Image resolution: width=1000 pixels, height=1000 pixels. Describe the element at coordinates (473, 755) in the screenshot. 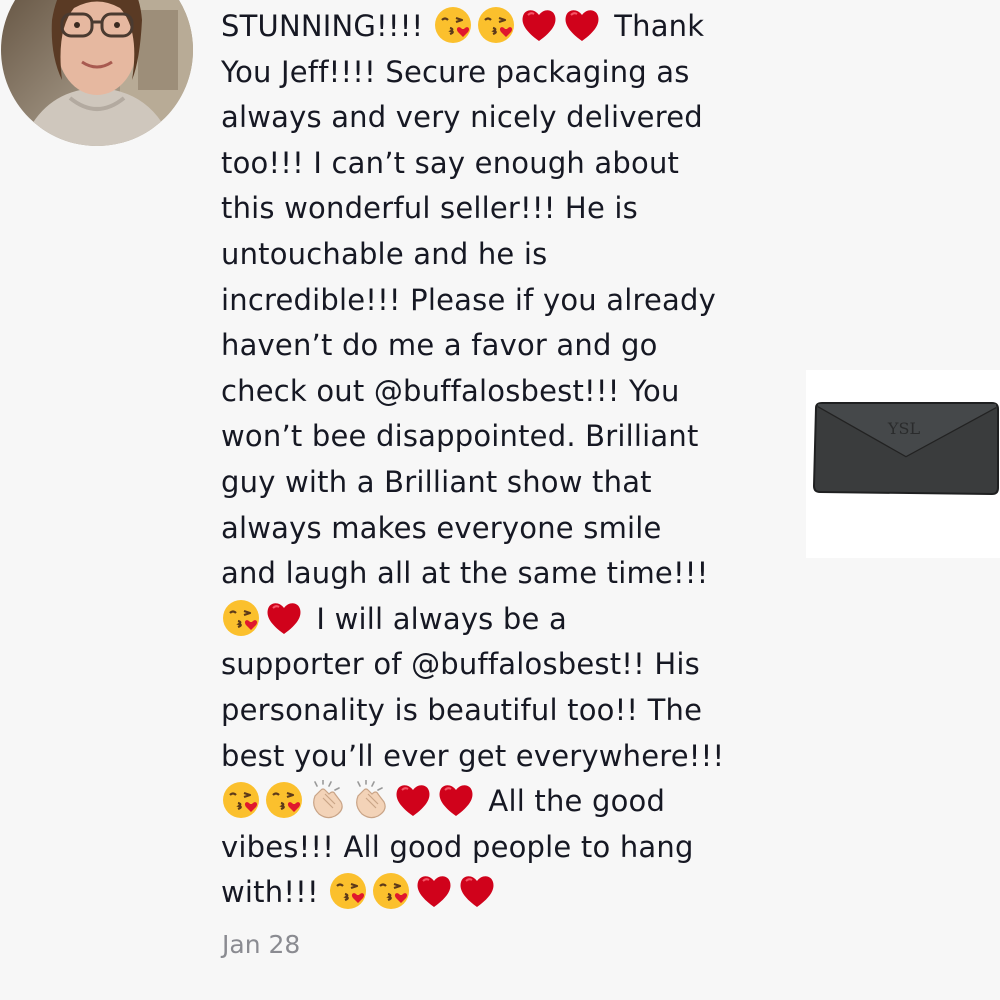

I see `comment-line-text: best you’ll ever get everywhere!!!` at that location.